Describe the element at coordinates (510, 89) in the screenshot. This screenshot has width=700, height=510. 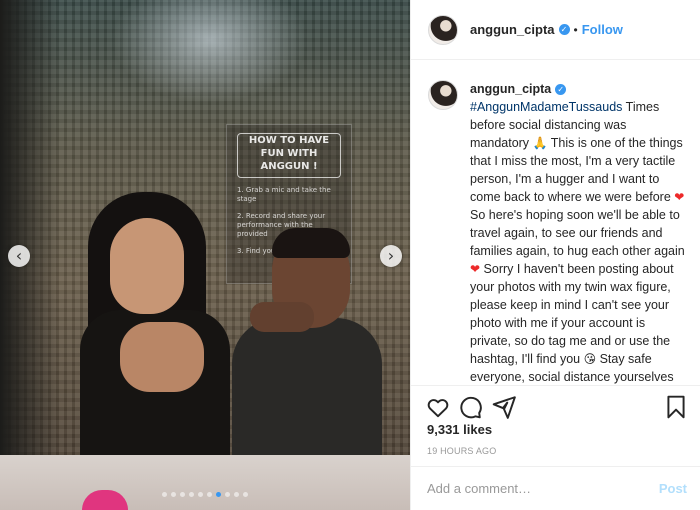
I see `caption-username: anggun_cipta` at that location.